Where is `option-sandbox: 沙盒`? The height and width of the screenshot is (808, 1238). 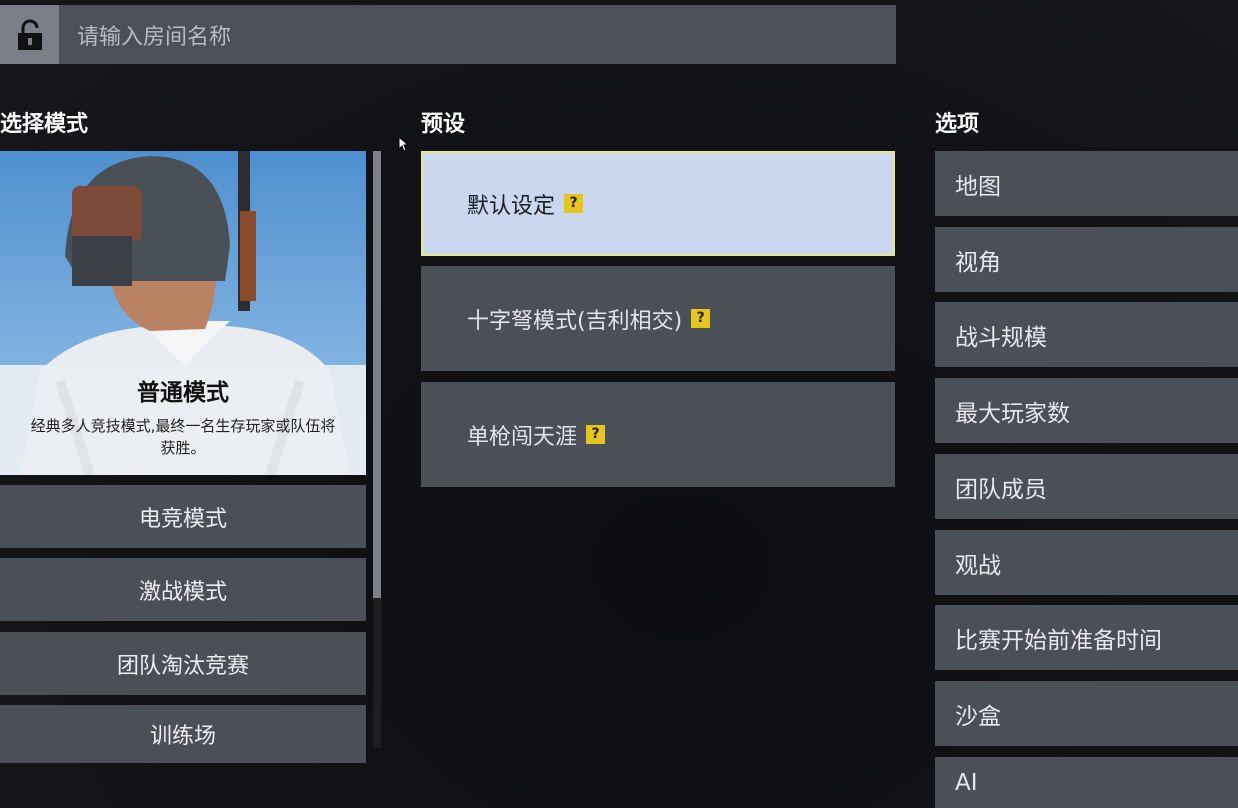
option-sandbox: 沙盒 is located at coordinates (1086, 713).